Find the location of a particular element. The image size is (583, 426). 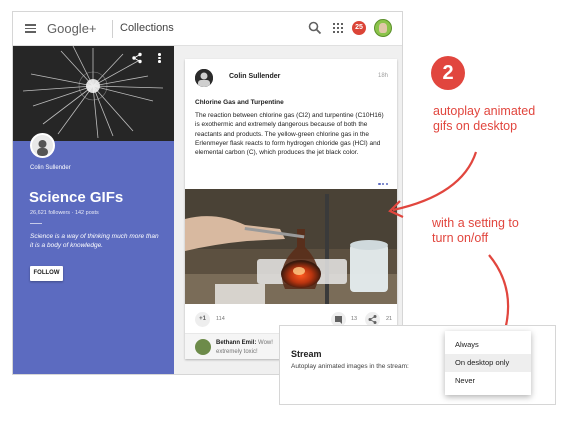

commenter-name: Bethann Emil: is located at coordinates (236, 343).